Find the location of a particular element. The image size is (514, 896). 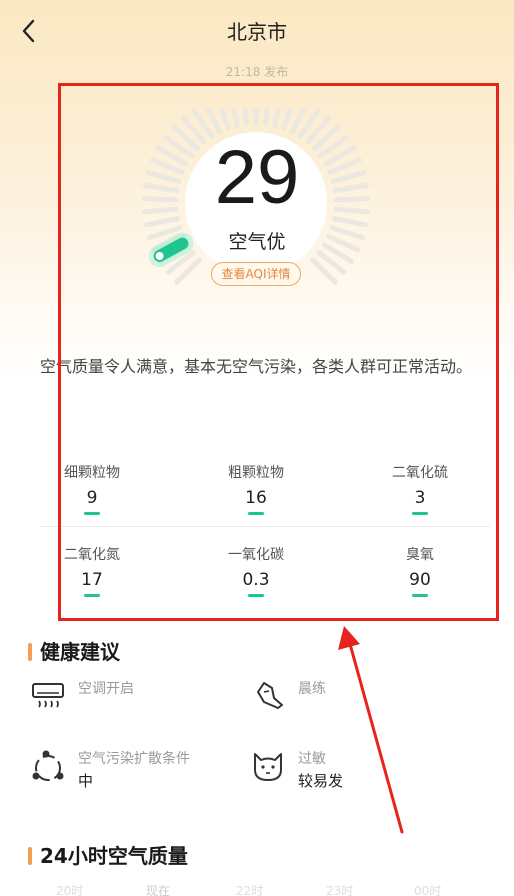

hour-label: 现在 is located at coordinates (158, 890).